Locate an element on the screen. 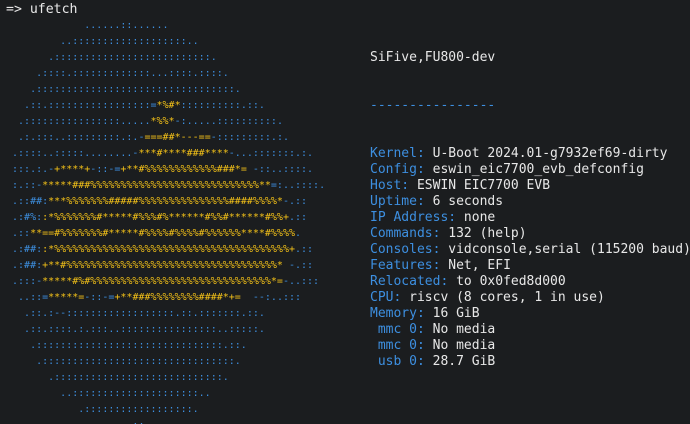 This screenshot has width=690, height=424. info-value: none is located at coordinates (476, 217).